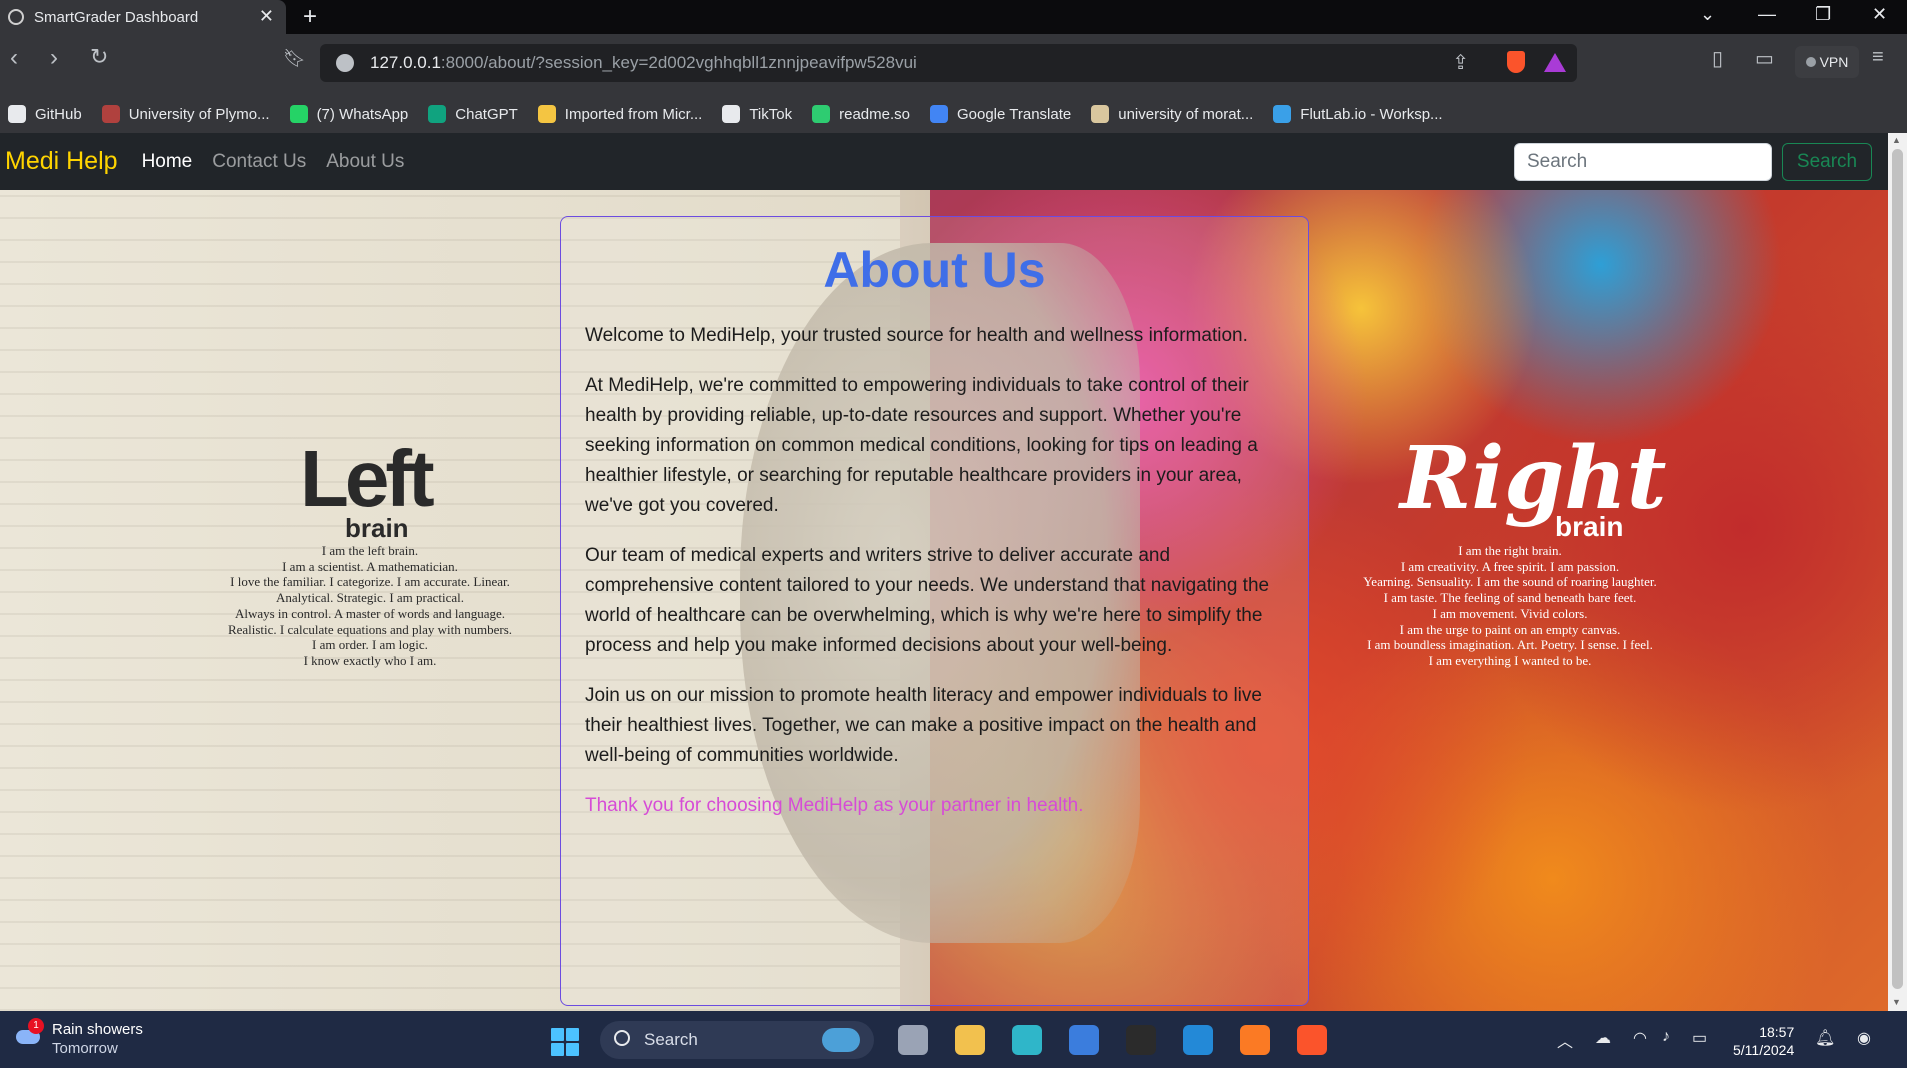 The height and width of the screenshot is (1068, 1907). Describe the element at coordinates (970, 1040) in the screenshot. I see `file-explorer-icon` at that location.